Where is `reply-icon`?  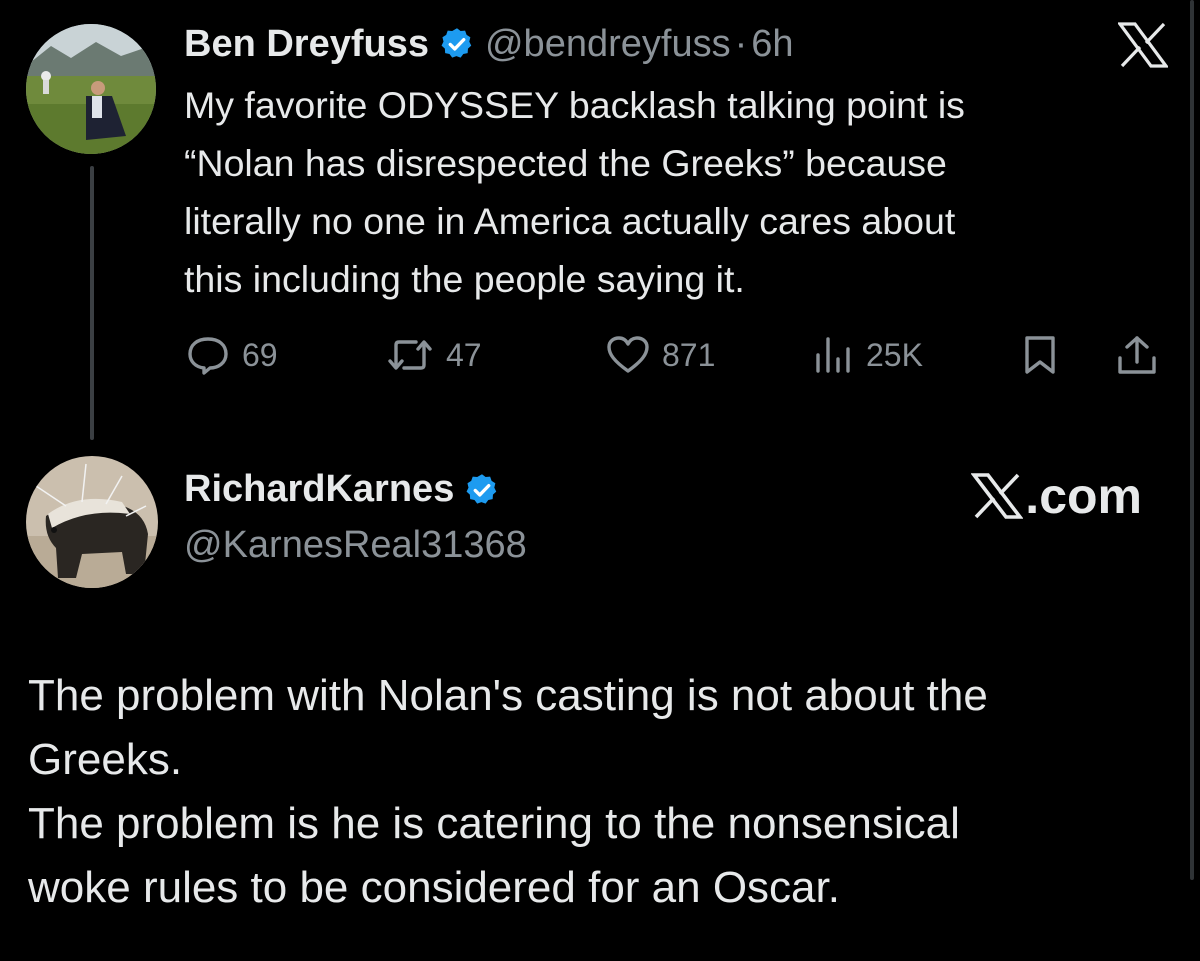
reply-icon is located at coordinates (208, 356).